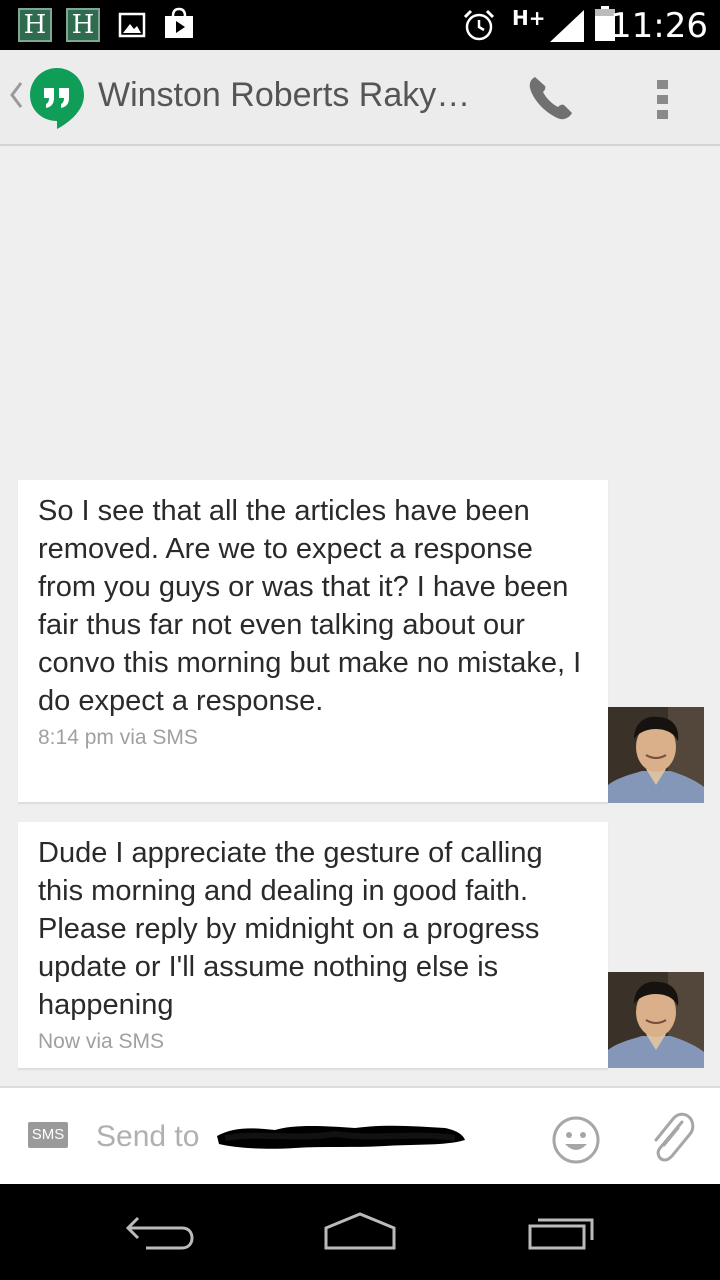 The width and height of the screenshot is (720, 1280). What do you see at coordinates (663, 100) in the screenshot?
I see `overflow-menu-icon` at bounding box center [663, 100].